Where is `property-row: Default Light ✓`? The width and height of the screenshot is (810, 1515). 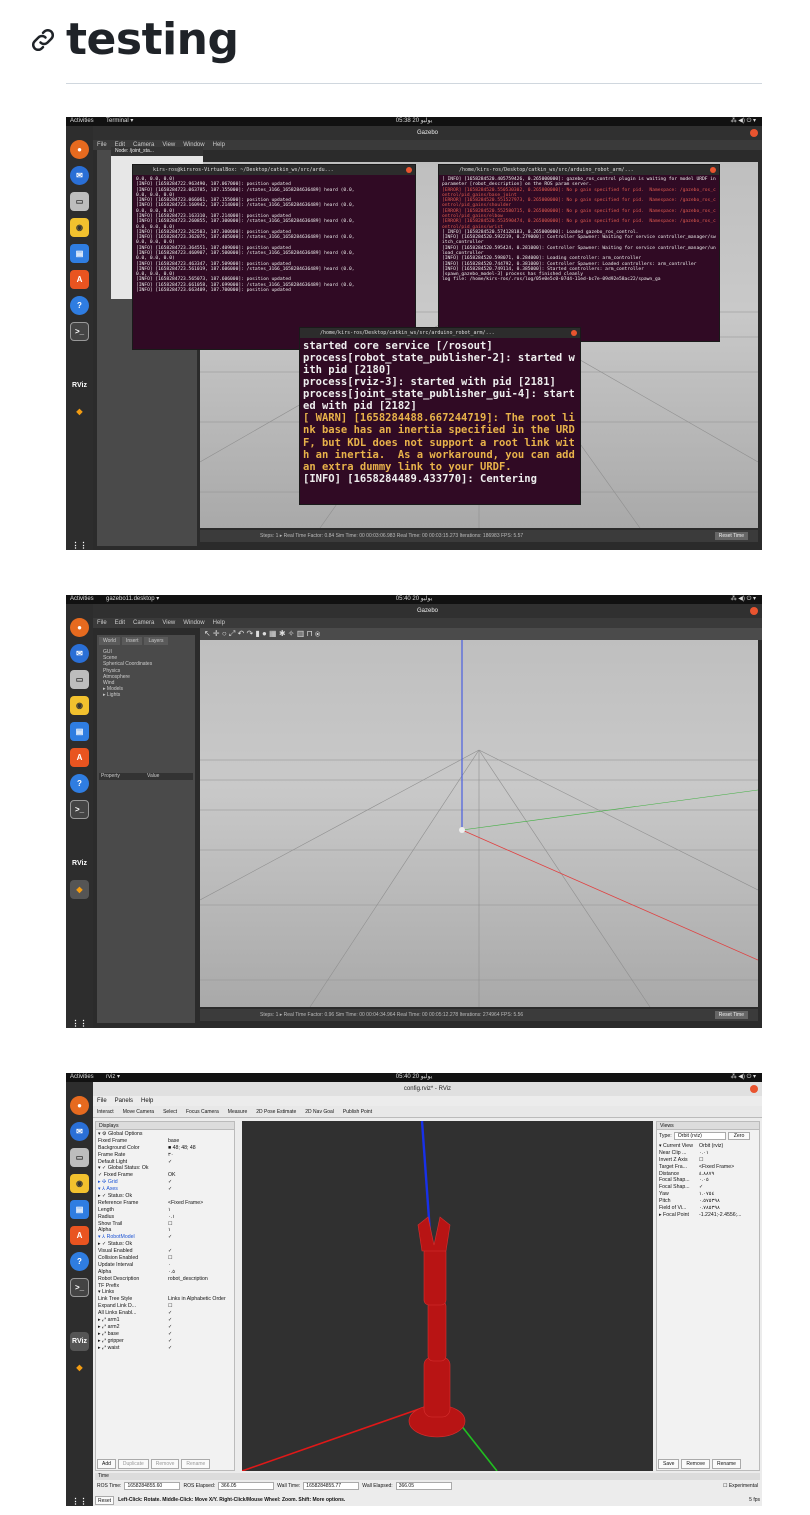 property-row: Default Light ✓ is located at coordinates (165, 1162).